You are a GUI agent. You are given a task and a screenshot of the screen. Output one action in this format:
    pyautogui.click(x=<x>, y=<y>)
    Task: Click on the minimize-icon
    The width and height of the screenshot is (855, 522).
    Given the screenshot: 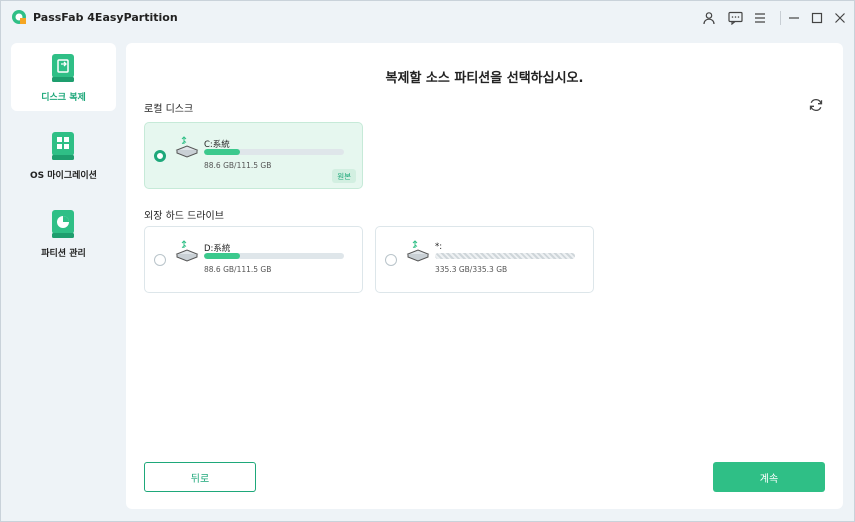 What is the action you would take?
    pyautogui.click(x=794, y=18)
    